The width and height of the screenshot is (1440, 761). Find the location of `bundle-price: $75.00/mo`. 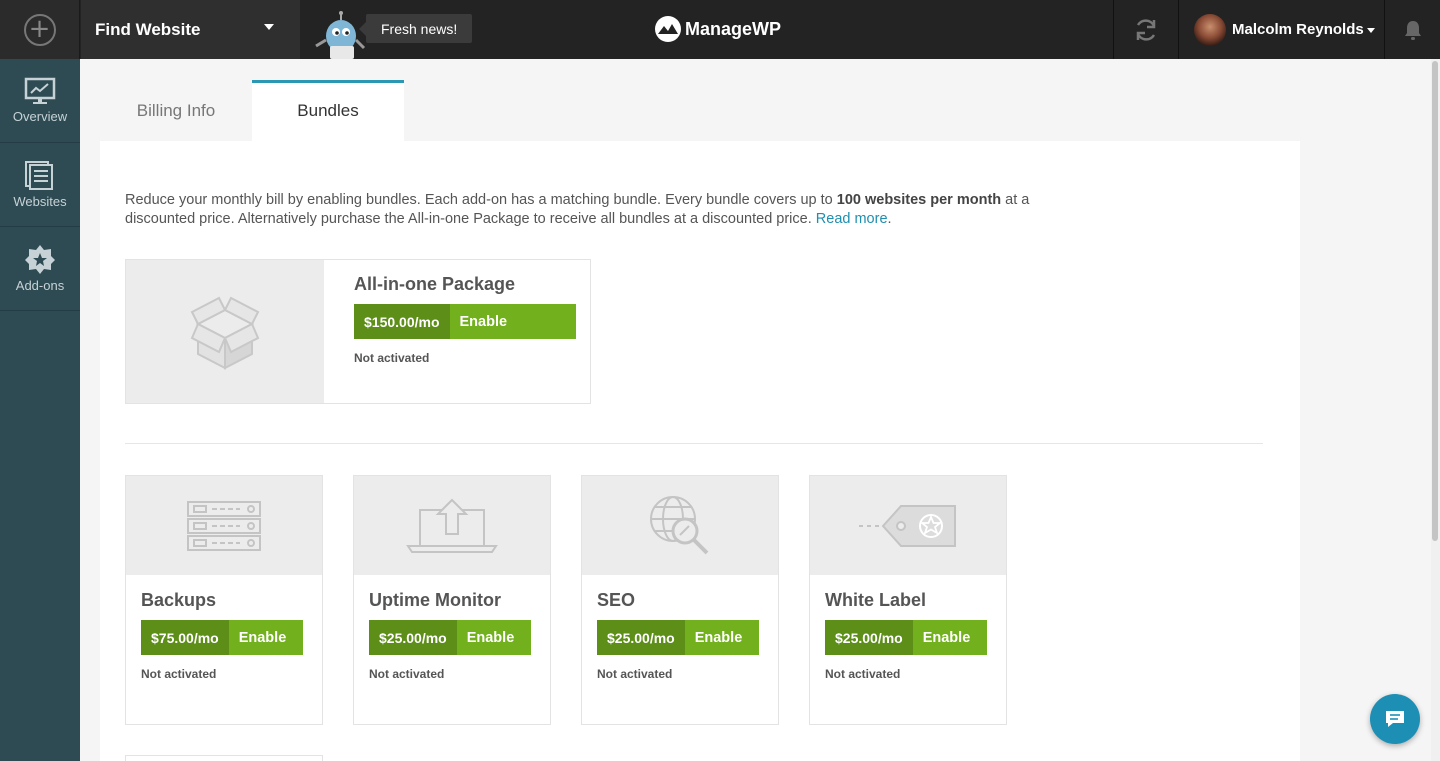

bundle-price: $75.00/mo is located at coordinates (185, 637).